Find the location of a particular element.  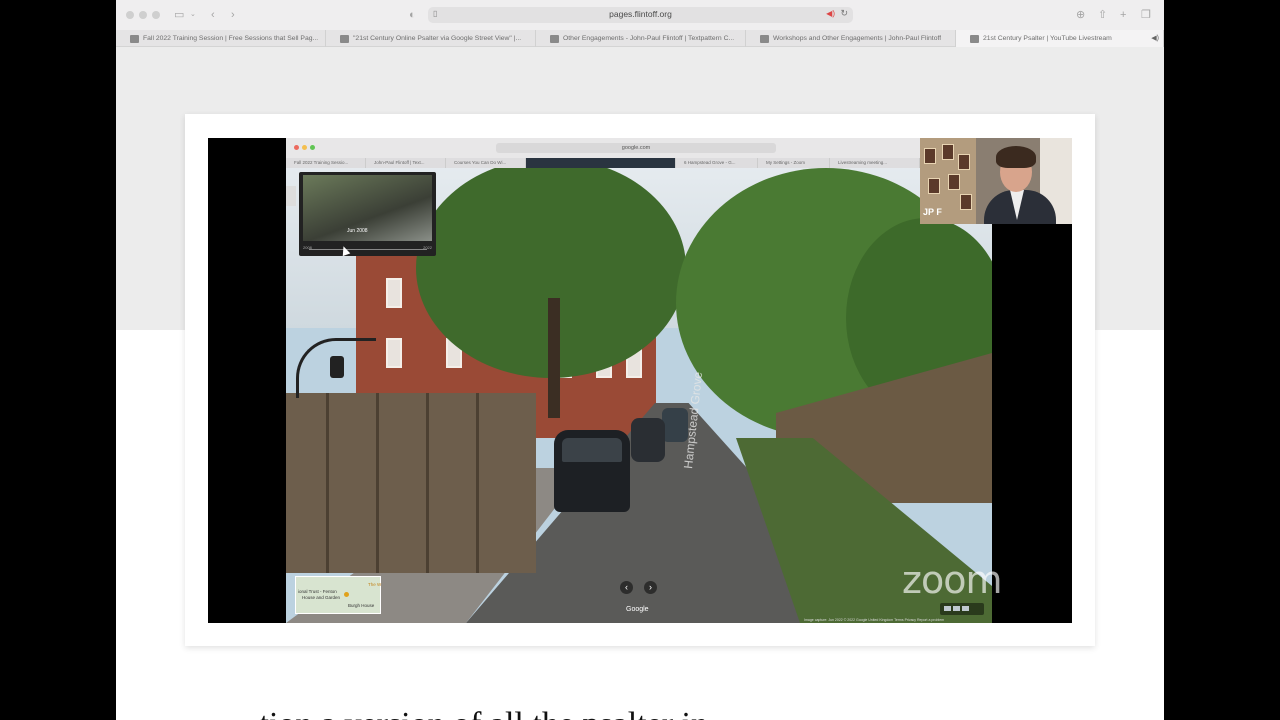

window-controls is located at coordinates (143, 15).